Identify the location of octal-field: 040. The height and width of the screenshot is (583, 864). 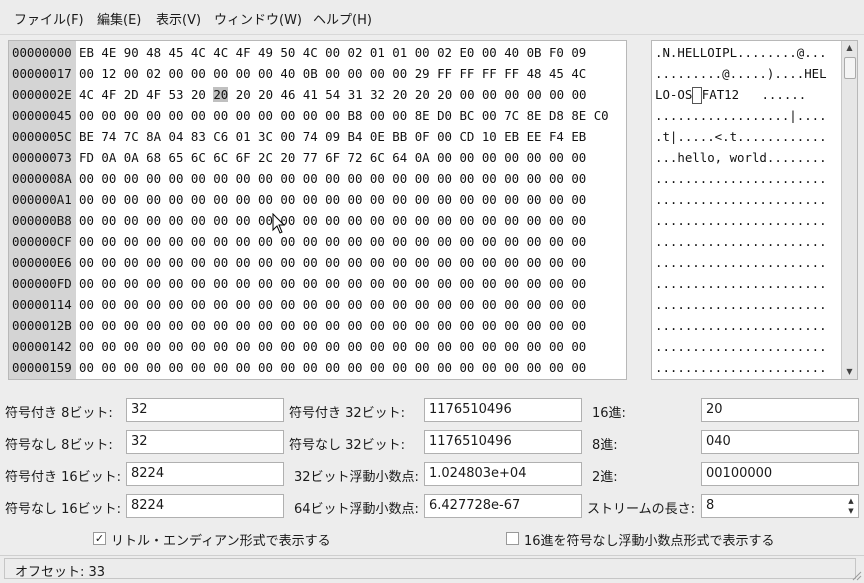
(780, 442).